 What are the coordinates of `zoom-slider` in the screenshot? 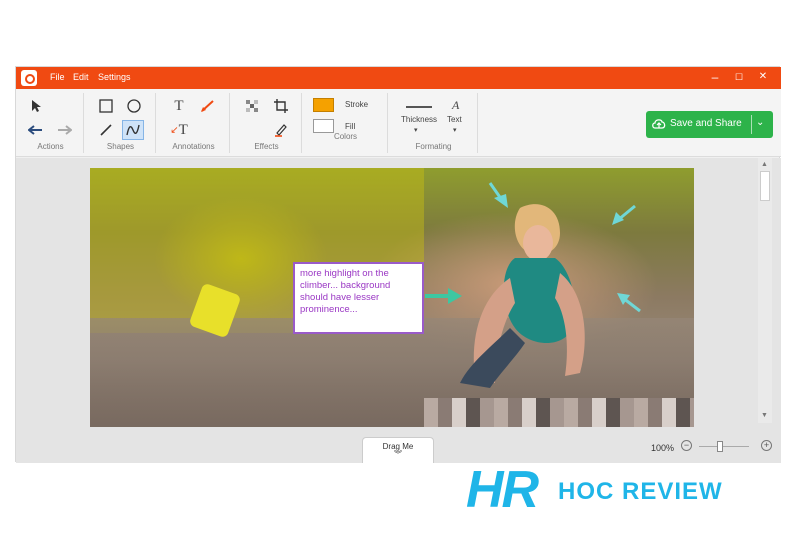 It's located at (724, 446).